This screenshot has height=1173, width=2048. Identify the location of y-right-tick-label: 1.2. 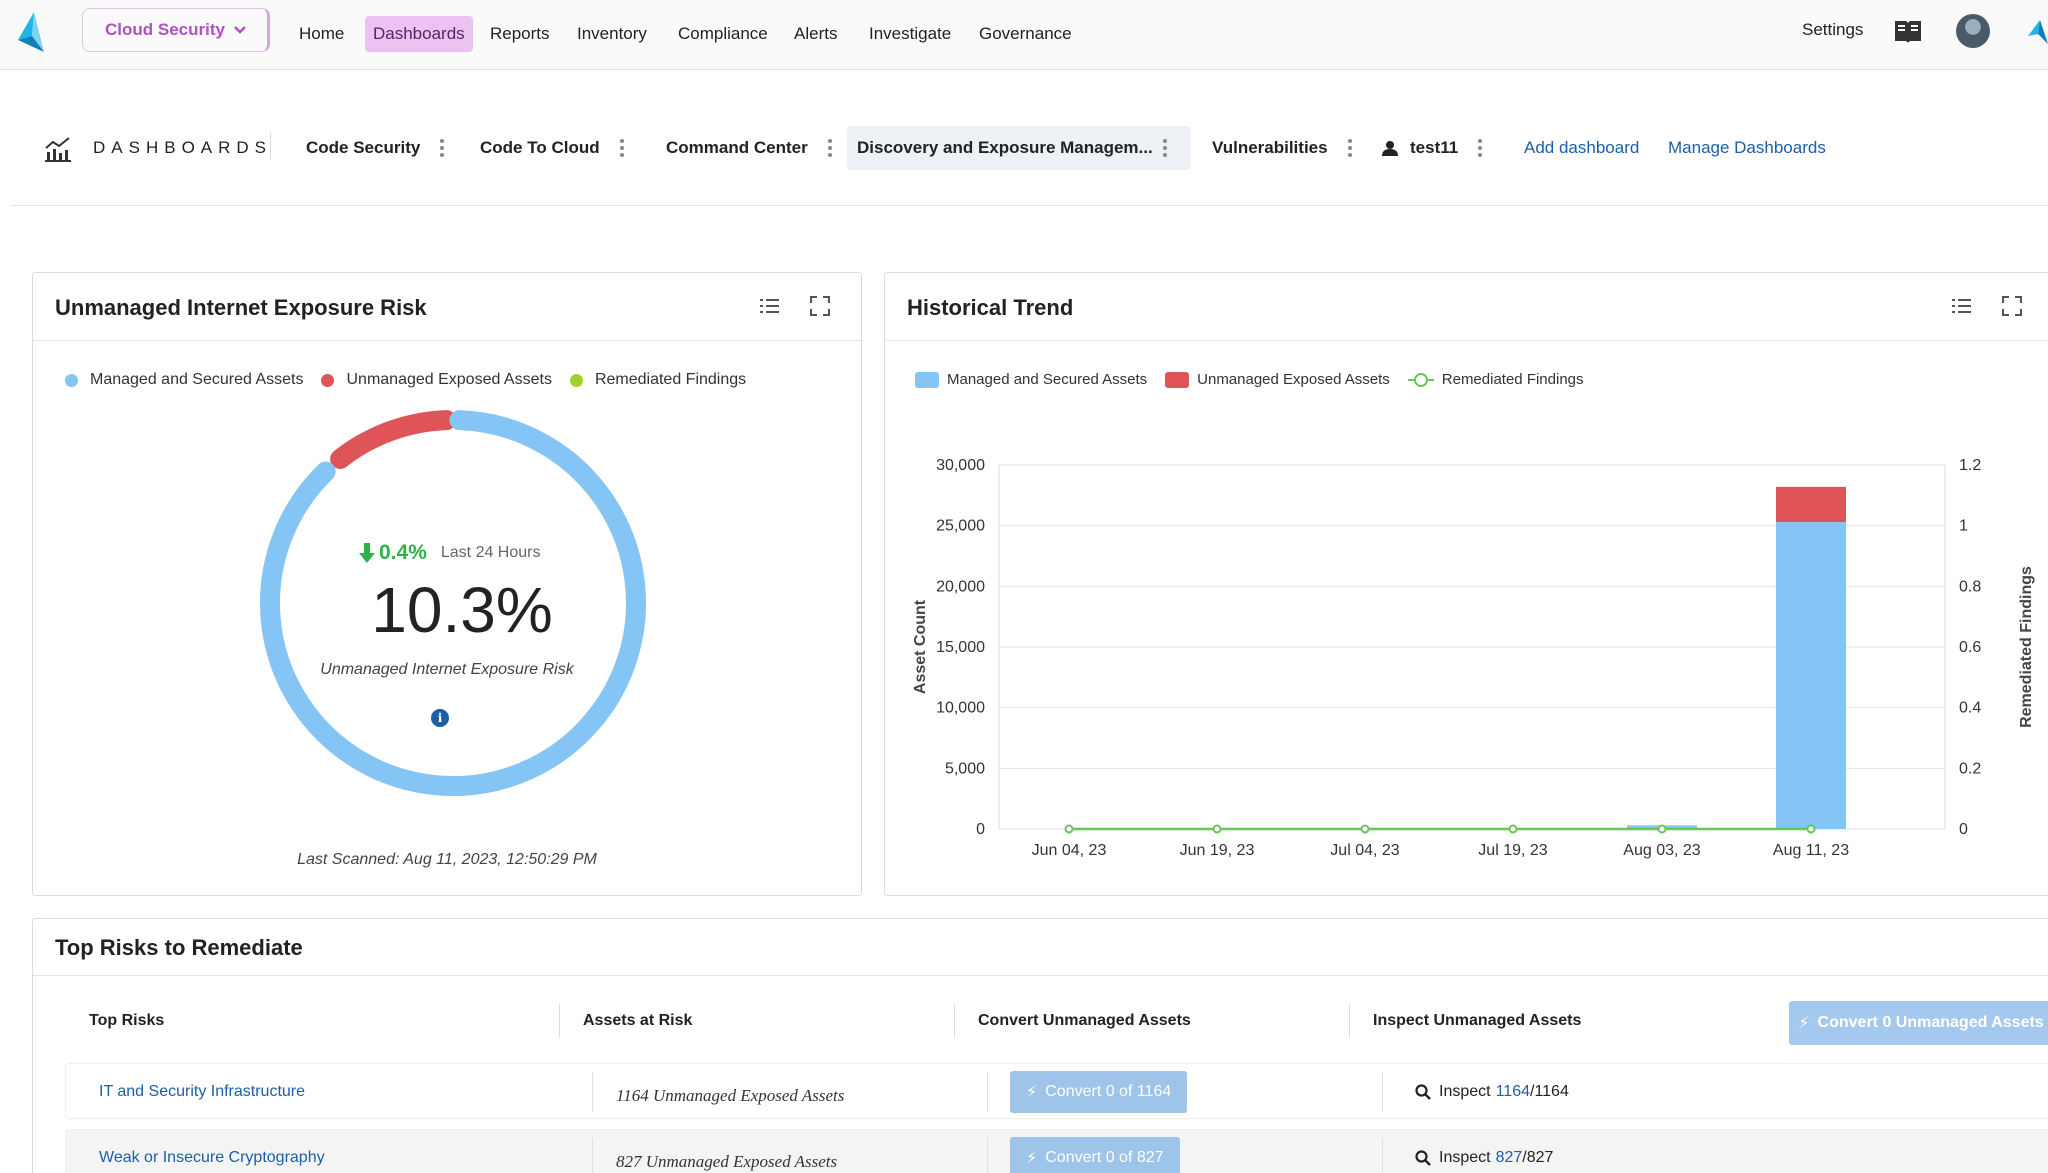
(1970, 465).